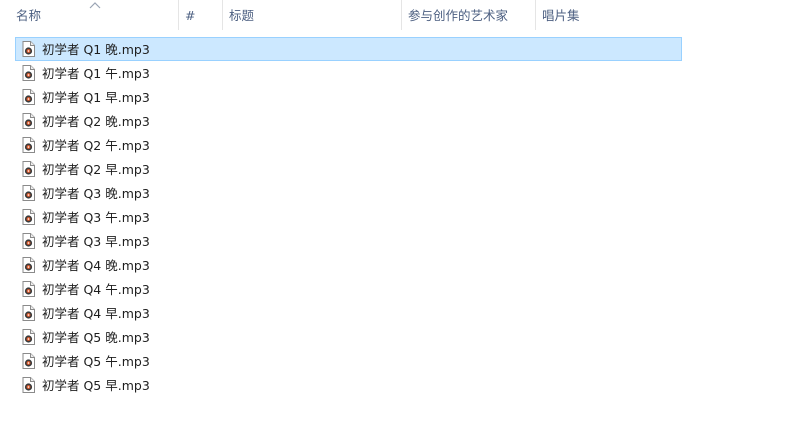  Describe the element at coordinates (348, 337) in the screenshot. I see `file-row: 初学者 Q5 晚.mp3` at that location.